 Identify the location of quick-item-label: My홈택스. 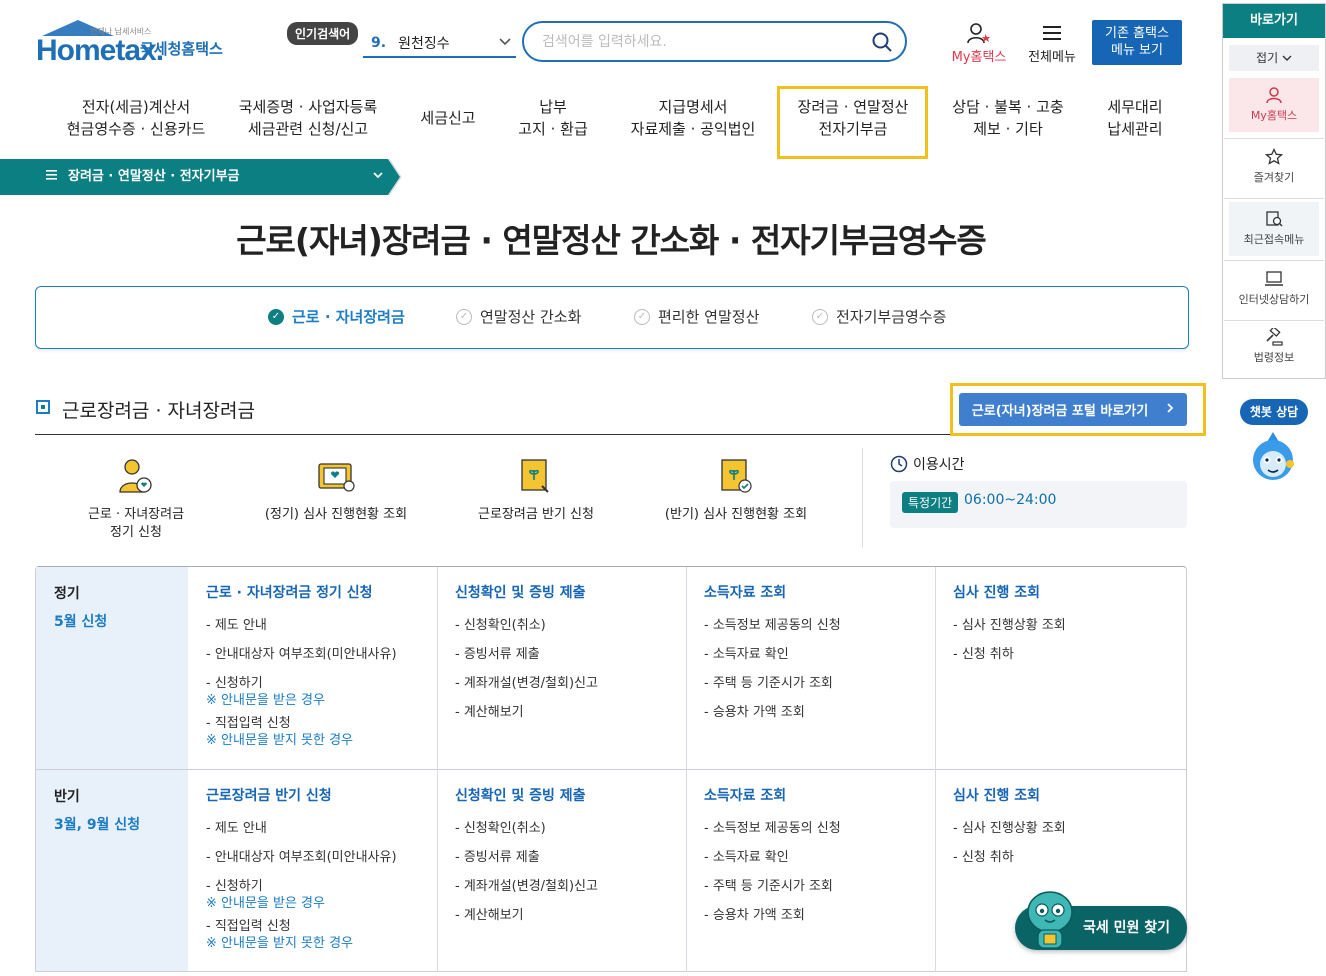
(1274, 115).